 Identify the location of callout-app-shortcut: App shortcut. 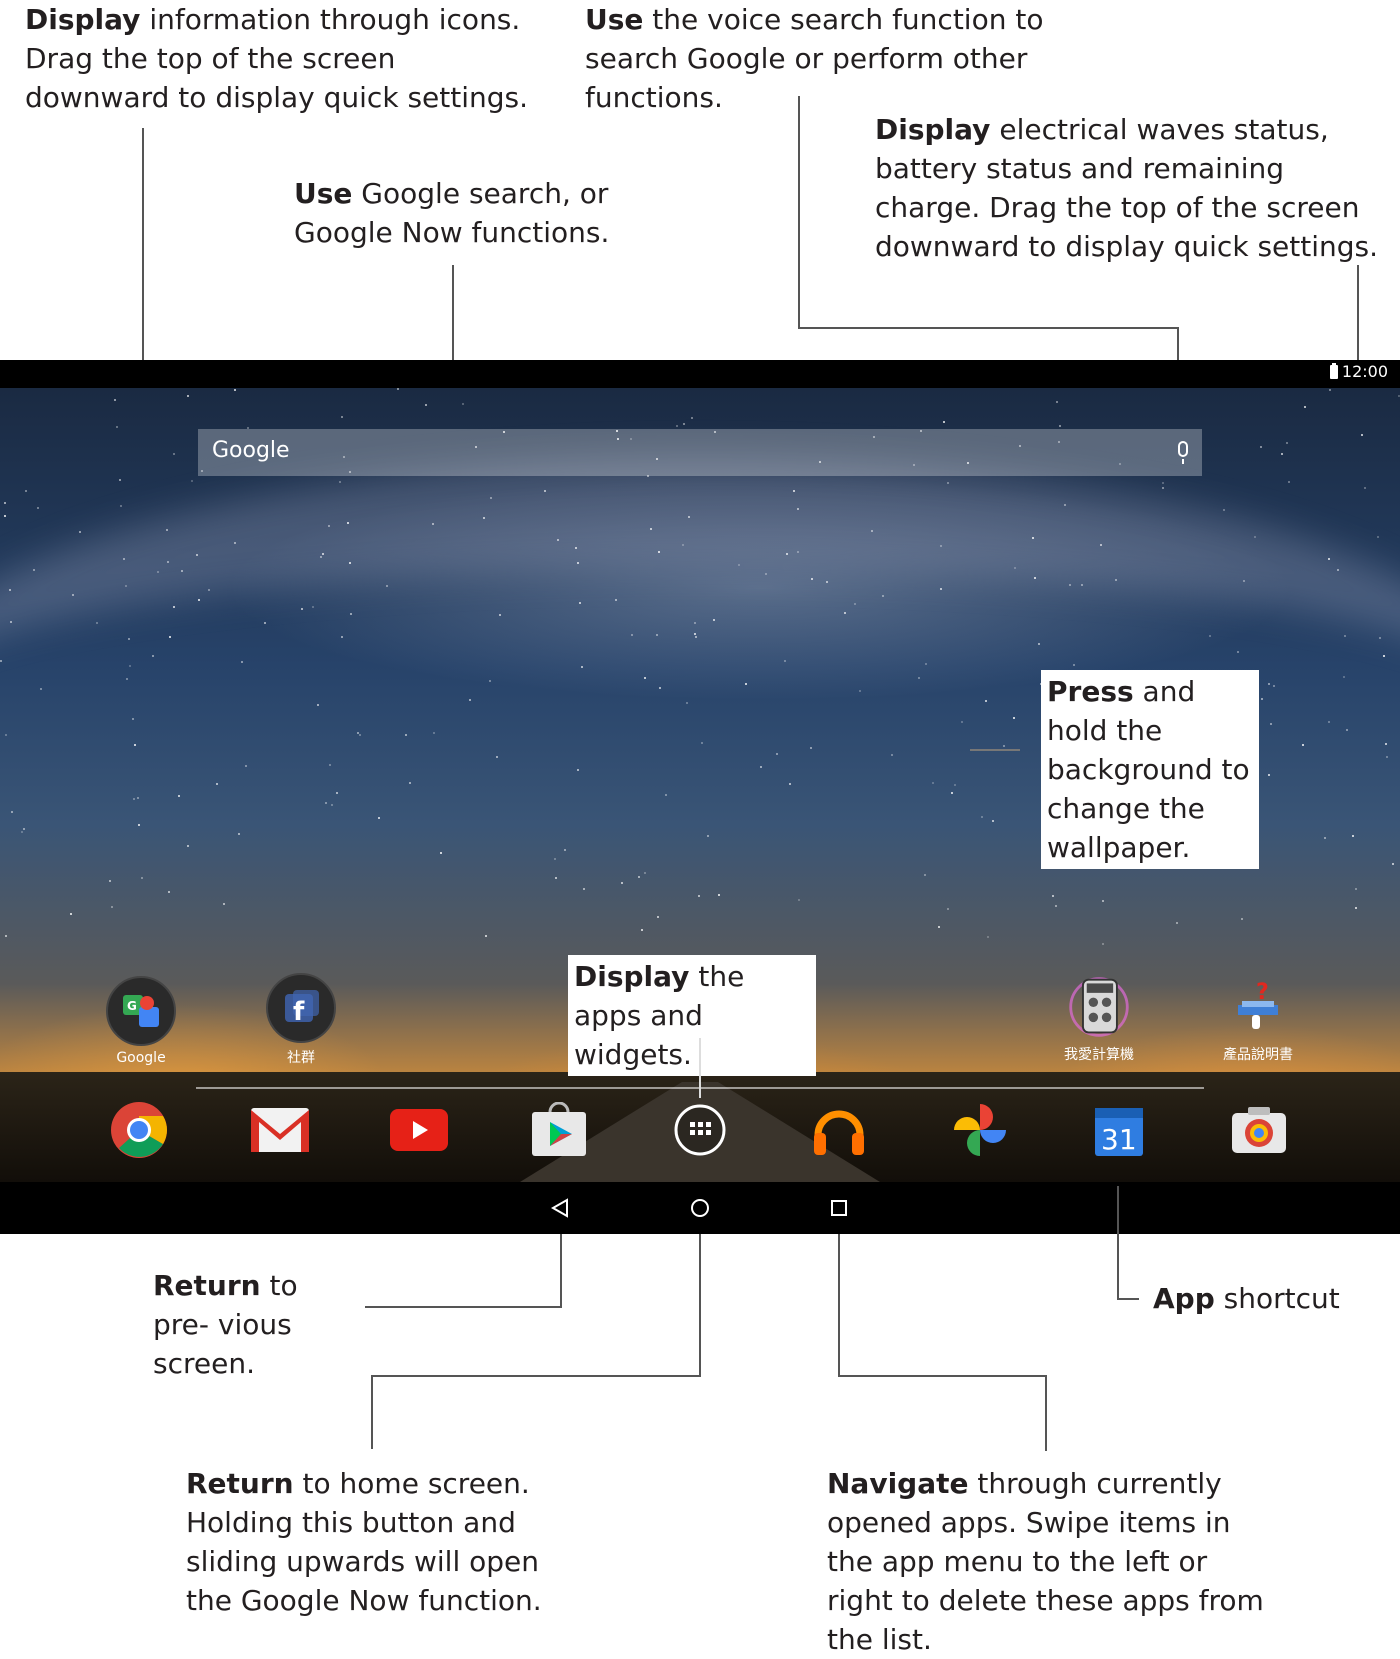
(1273, 1298).